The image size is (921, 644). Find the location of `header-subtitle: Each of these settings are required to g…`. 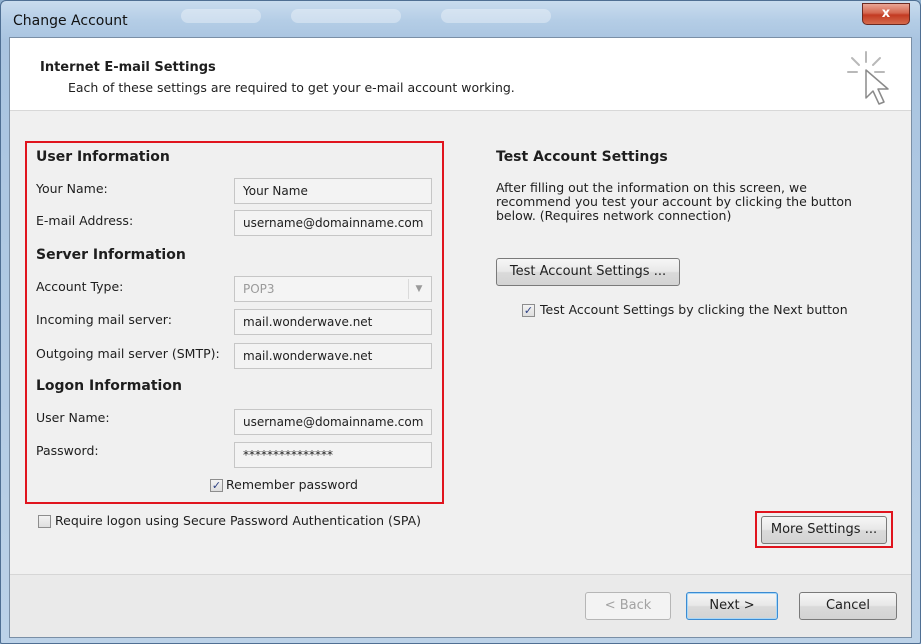

header-subtitle: Each of these settings are required to g… is located at coordinates (291, 87).